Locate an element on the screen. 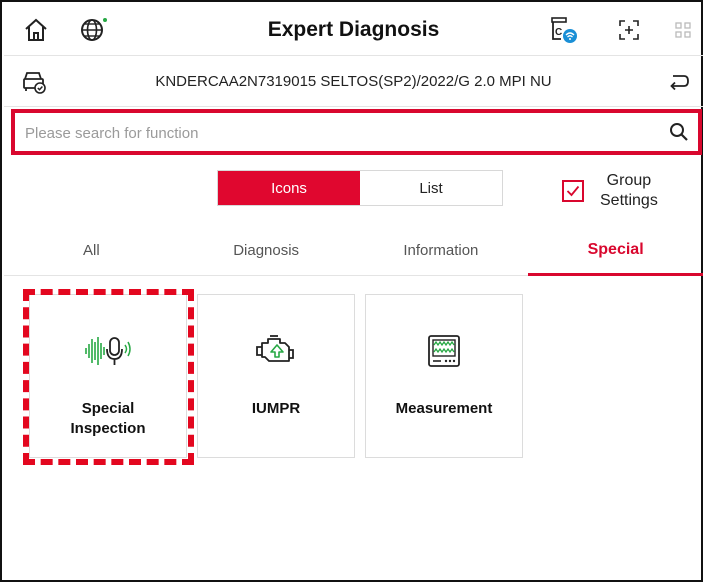 The height and width of the screenshot is (582, 703). category-tabs: All Diagnosis Information Special is located at coordinates (353, 250).